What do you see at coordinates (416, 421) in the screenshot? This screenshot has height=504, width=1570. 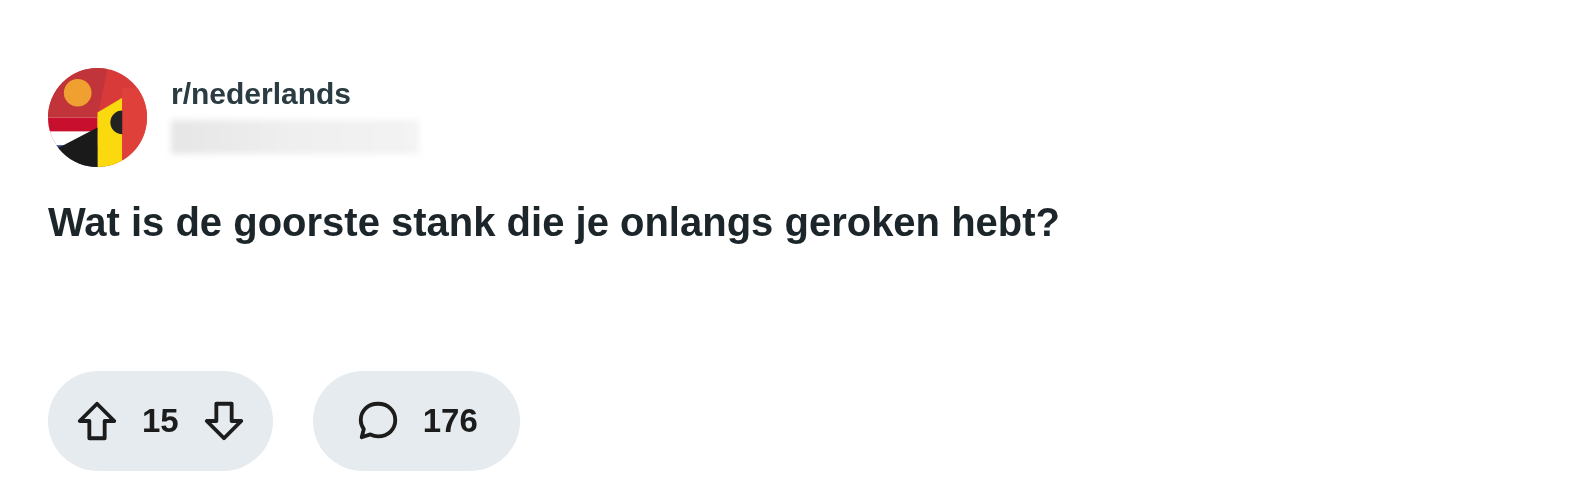 I see `comments-button: 176` at bounding box center [416, 421].